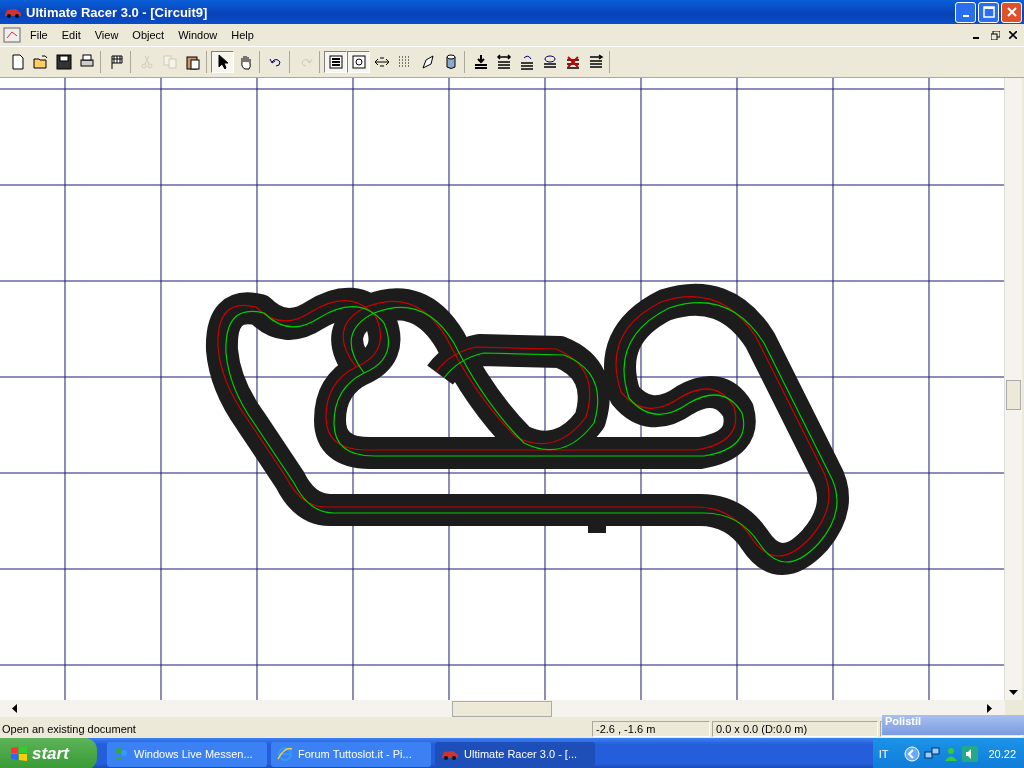  I want to click on menu-item: Edit, so click(71, 35).